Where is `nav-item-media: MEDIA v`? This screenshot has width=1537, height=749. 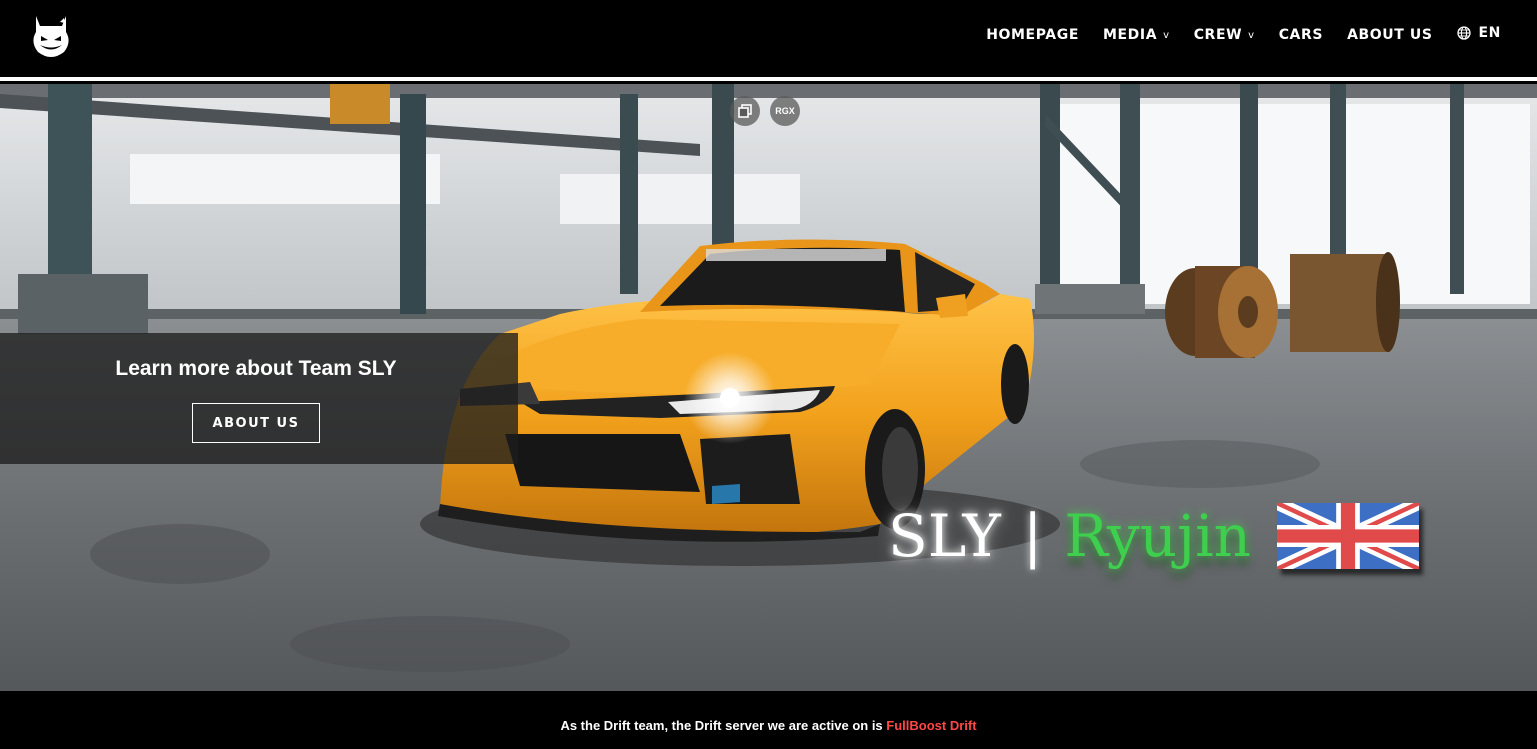 nav-item-media: MEDIA v is located at coordinates (1136, 35).